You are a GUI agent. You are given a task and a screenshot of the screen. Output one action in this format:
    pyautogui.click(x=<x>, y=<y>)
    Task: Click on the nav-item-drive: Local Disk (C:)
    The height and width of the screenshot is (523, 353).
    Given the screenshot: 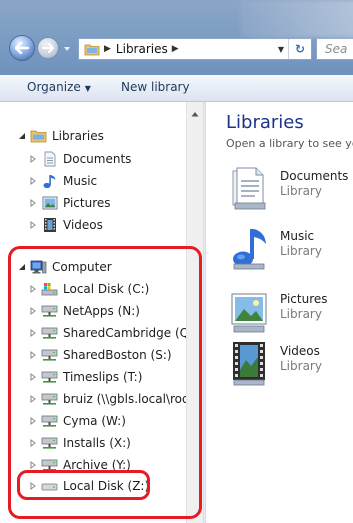 What is the action you would take?
    pyautogui.click(x=88, y=289)
    